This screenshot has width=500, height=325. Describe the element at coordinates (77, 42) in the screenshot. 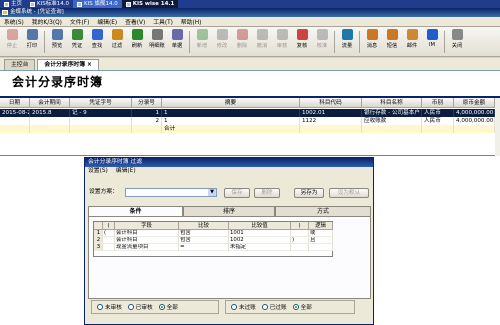

I see `toolbar-button-voucher: 凭证` at that location.